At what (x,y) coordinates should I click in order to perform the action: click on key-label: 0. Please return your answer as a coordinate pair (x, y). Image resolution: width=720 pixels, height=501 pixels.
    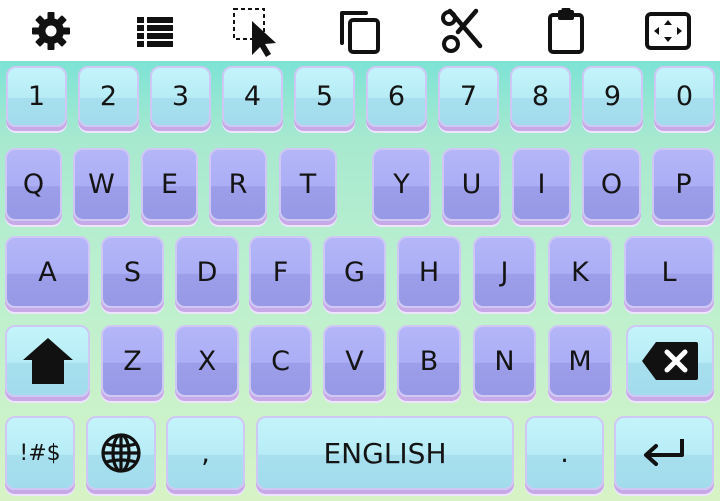
    Looking at the image, I should click on (684, 96).